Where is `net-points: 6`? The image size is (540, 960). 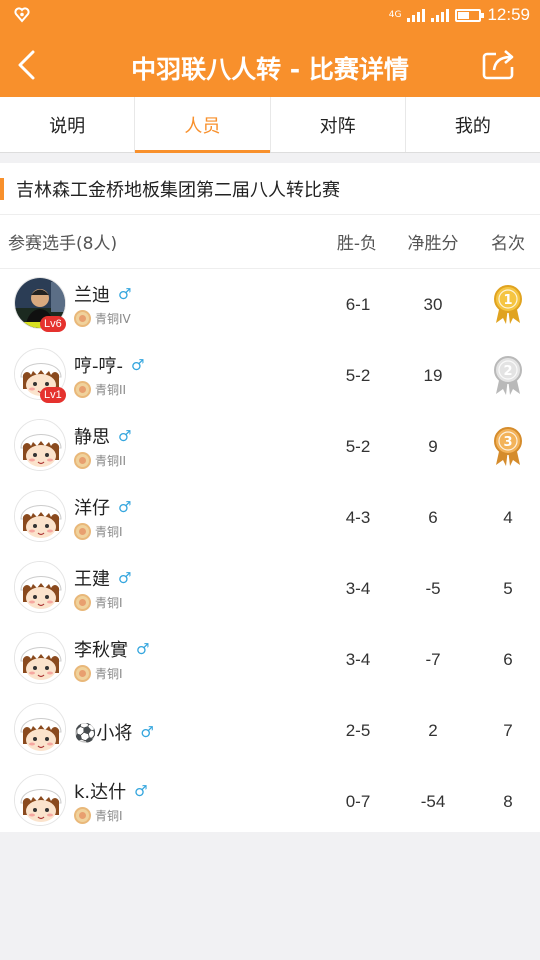 net-points: 6 is located at coordinates (433, 517).